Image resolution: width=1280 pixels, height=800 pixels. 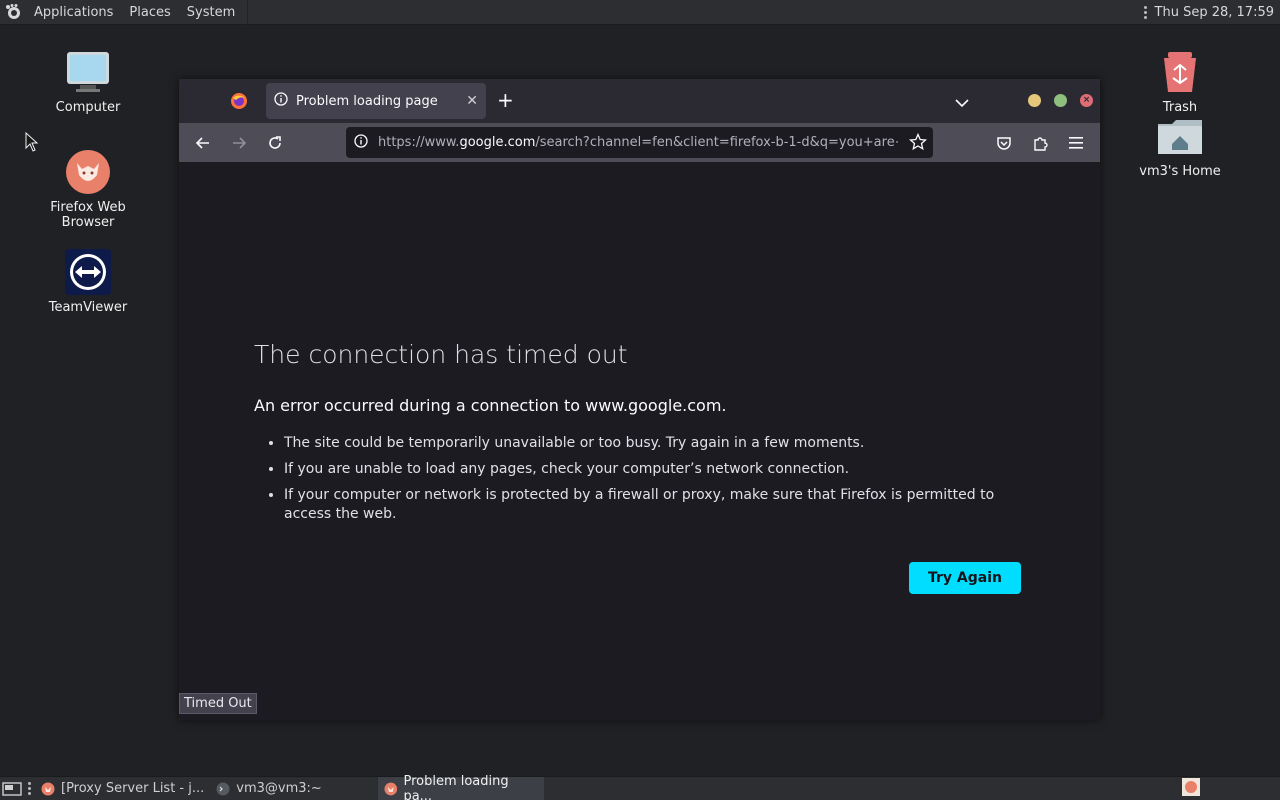 I want to click on desktop-icon-computer: Computer, so click(x=88, y=81).